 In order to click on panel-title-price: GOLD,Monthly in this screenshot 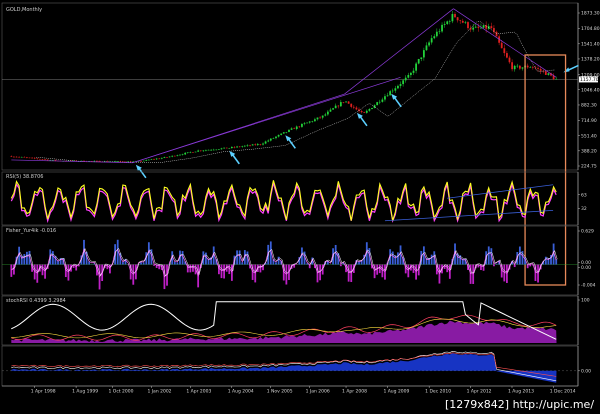, I will do `click(24, 10)`.